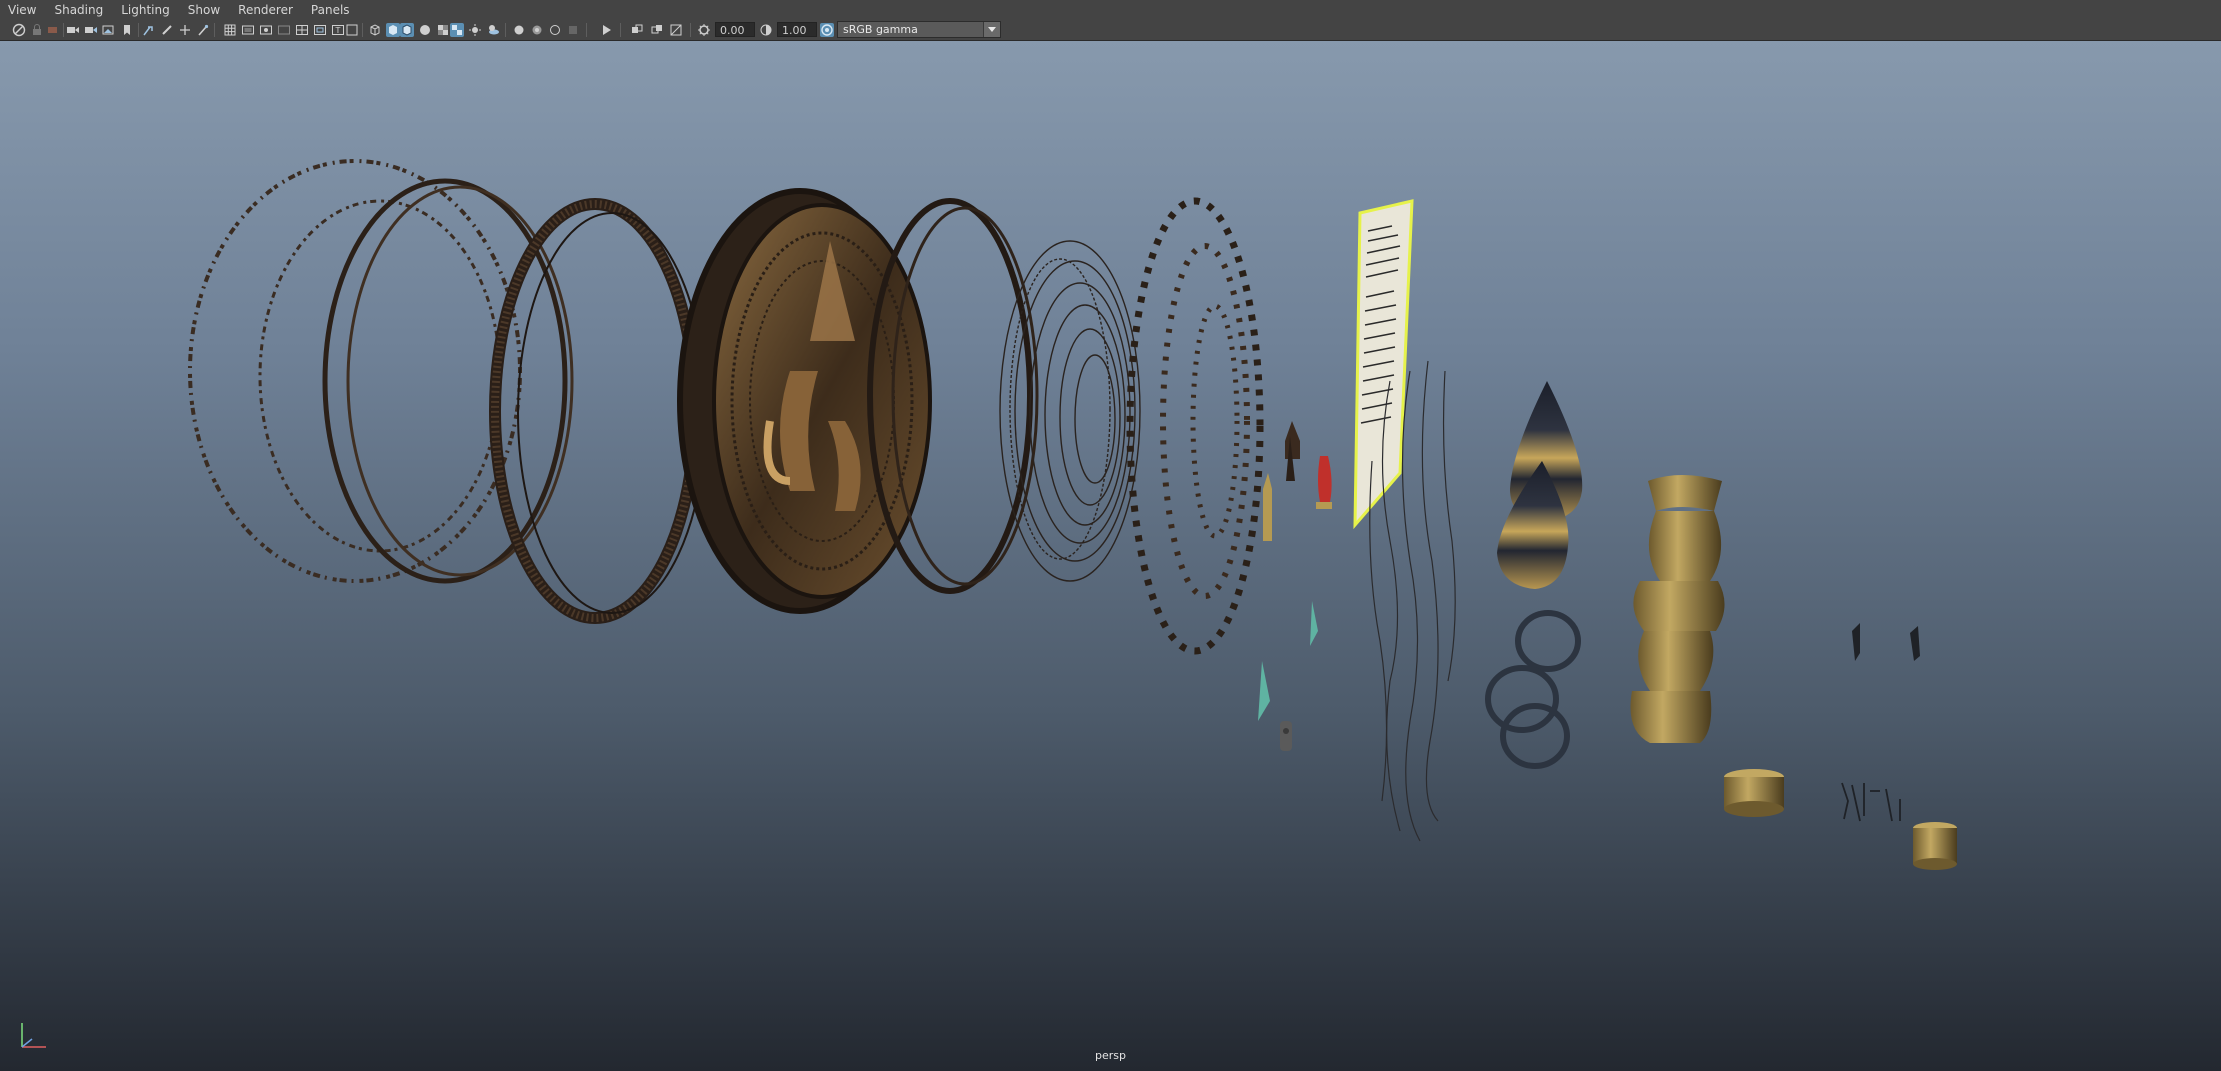 The image size is (2221, 1071). I want to click on field-chart-icon, so click(302, 30).